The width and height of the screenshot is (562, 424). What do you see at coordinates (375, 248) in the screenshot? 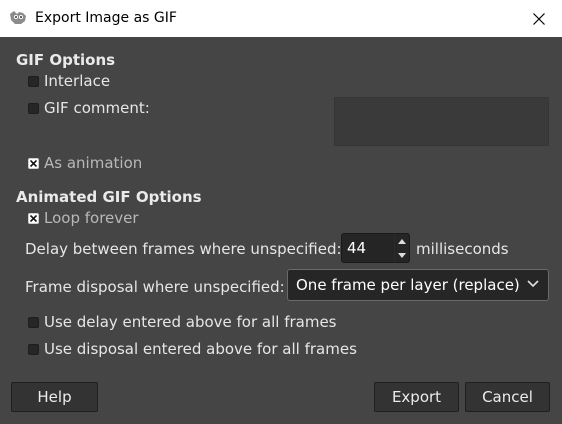
I see `delay-spinbox: 44` at bounding box center [375, 248].